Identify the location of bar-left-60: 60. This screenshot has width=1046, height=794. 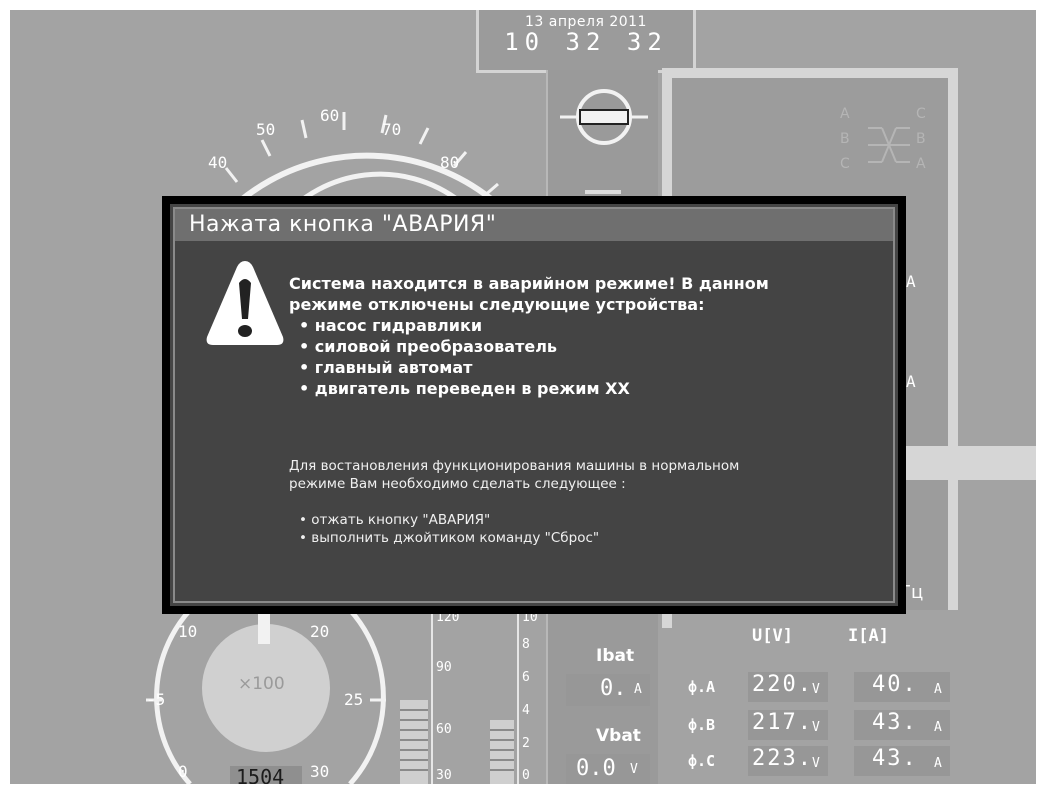
(444, 729).